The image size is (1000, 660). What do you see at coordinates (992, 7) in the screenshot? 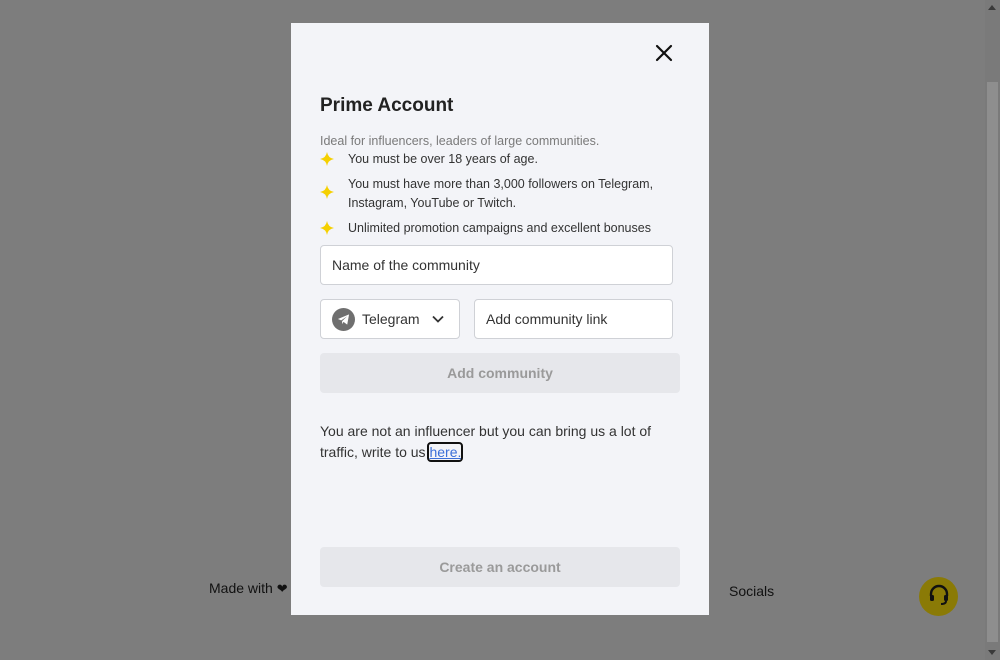
I see `scroll-up-arrow` at bounding box center [992, 7].